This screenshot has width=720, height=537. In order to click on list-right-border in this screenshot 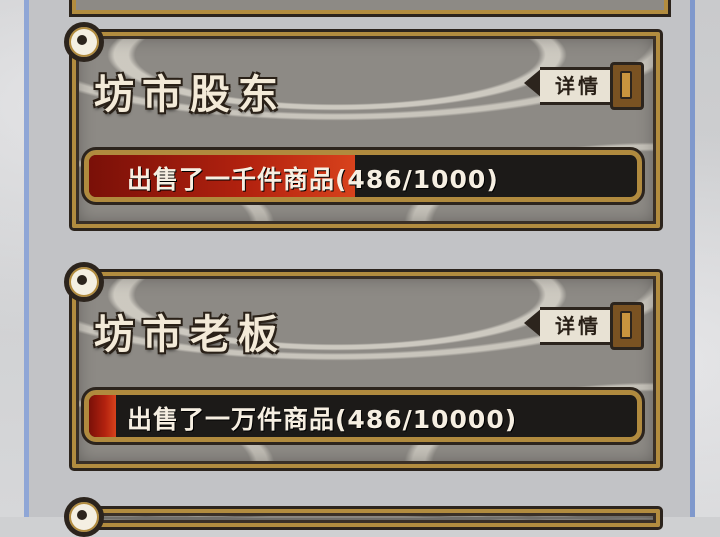, I will do `click(692, 258)`.